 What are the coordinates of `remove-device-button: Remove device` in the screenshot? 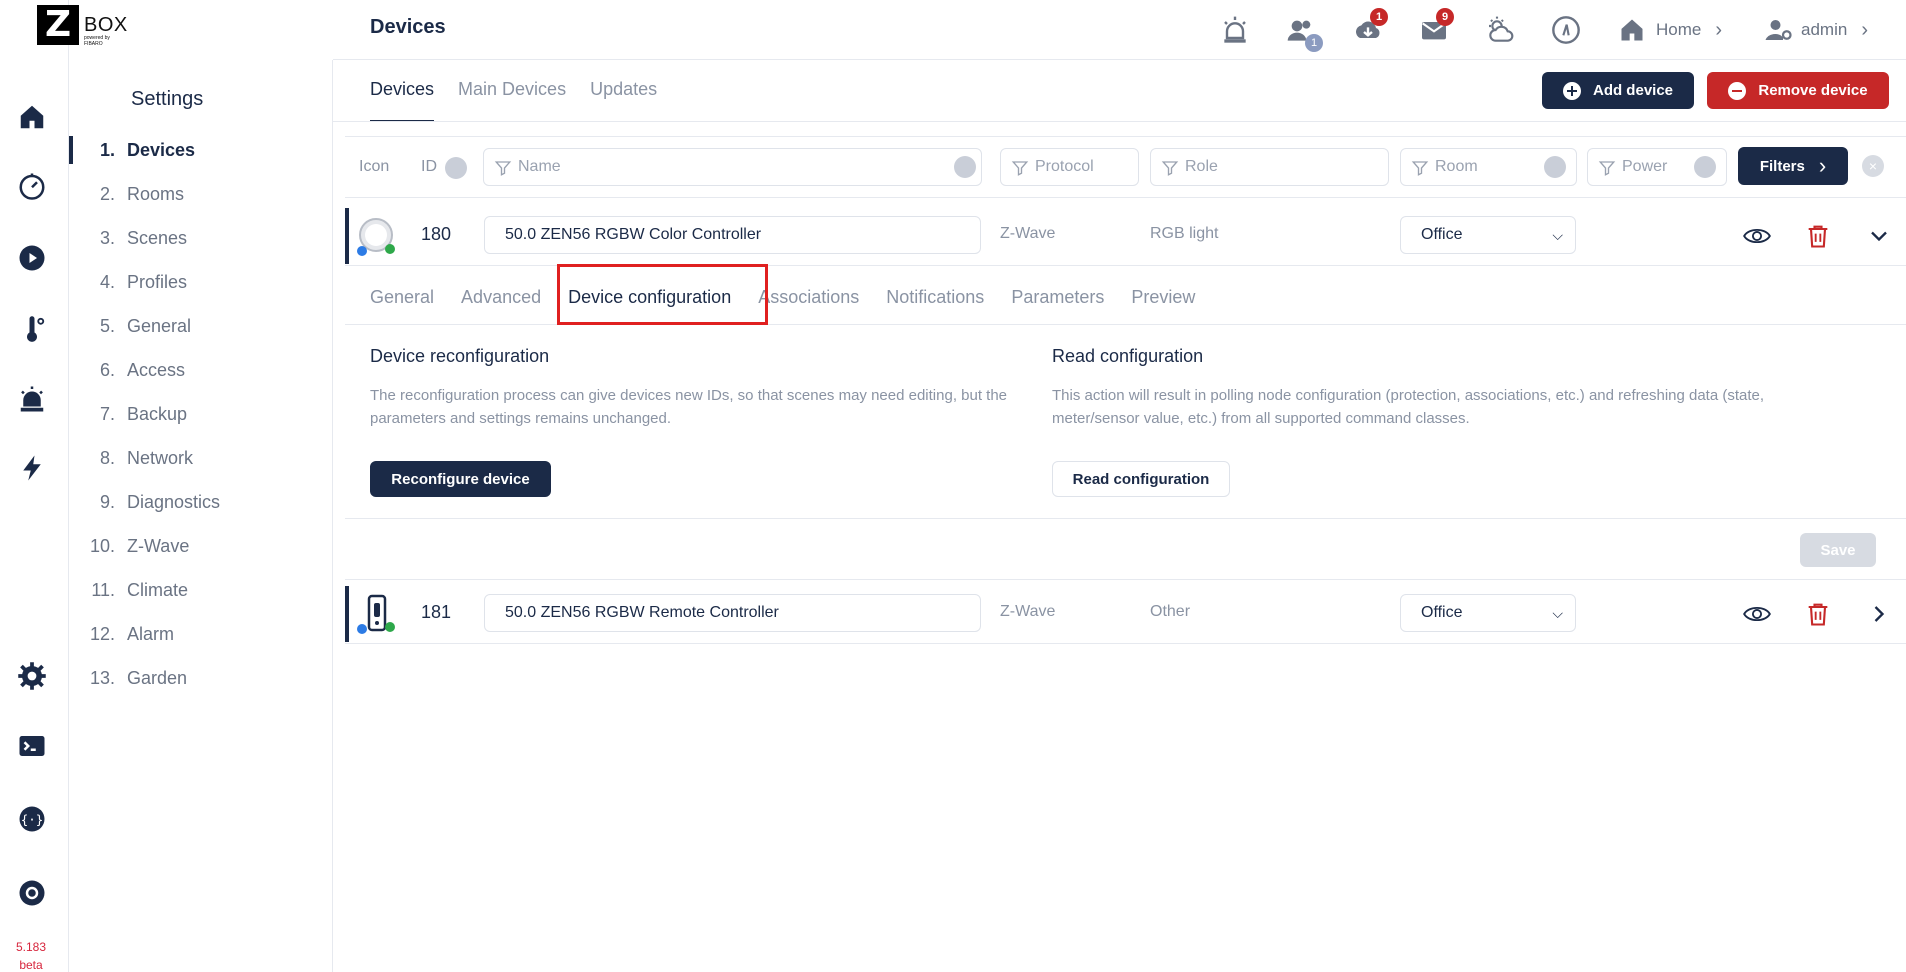 It's located at (1798, 90).